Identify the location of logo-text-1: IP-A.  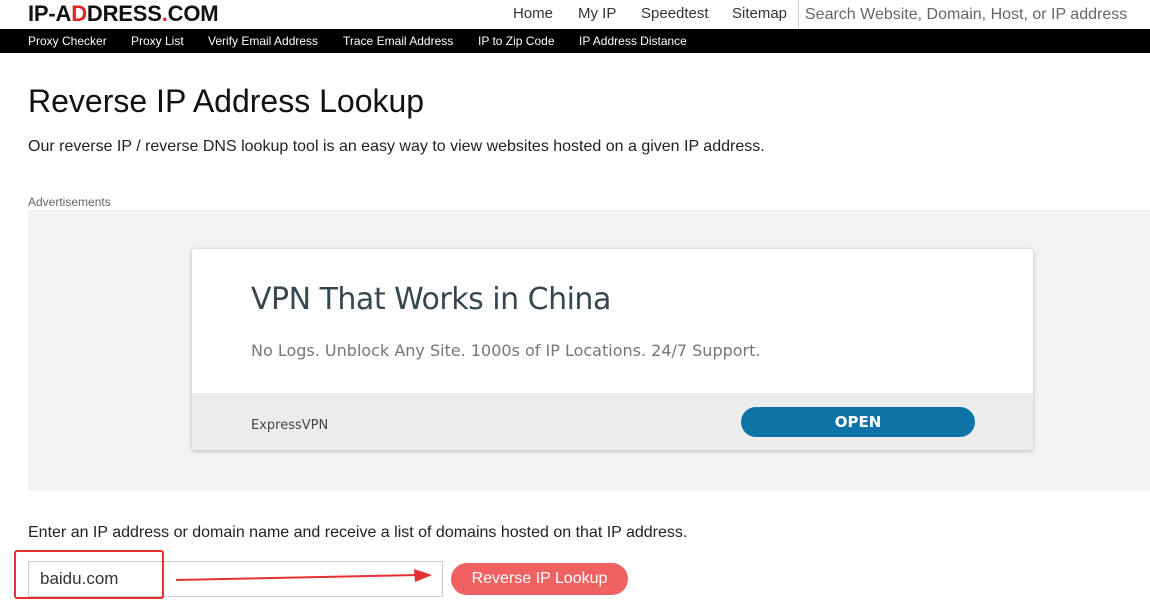
(50, 13).